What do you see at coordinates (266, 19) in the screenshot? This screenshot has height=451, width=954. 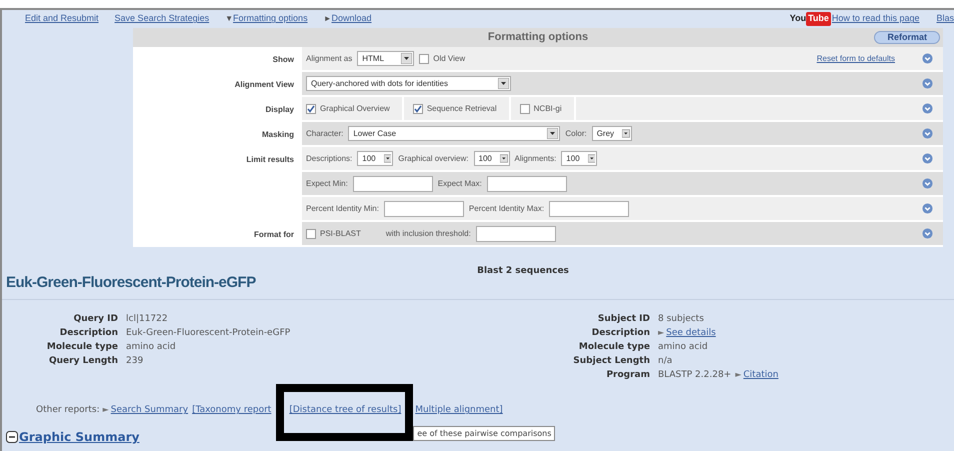 I see `nav-link: ▼Formatting options` at bounding box center [266, 19].